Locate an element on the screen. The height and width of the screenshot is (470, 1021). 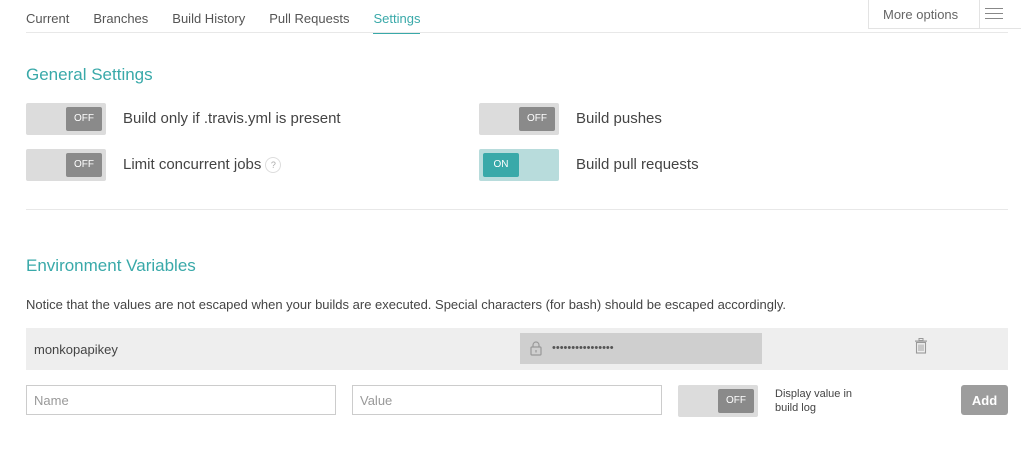
setting-label-build-pushes: Build pushes is located at coordinates (619, 118).